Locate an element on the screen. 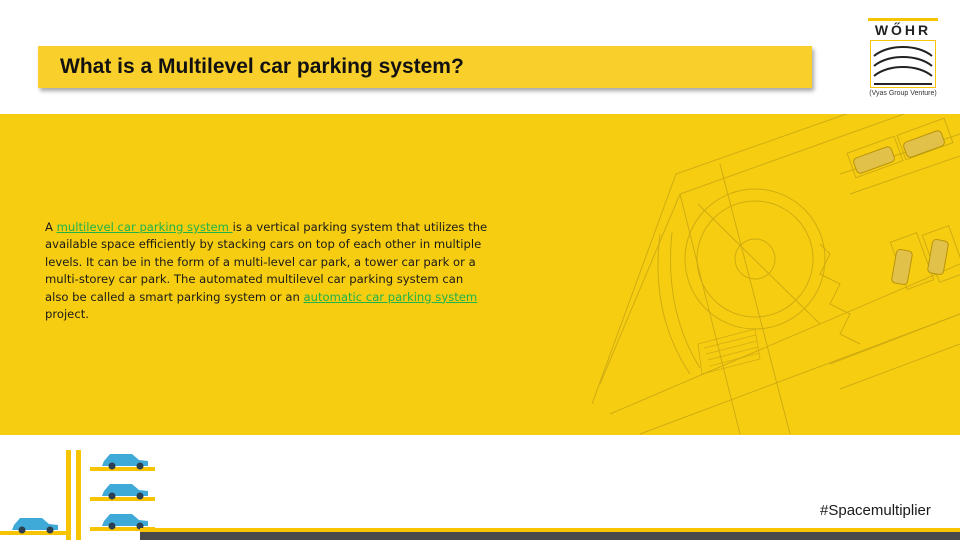 The width and height of the screenshot is (960, 540). body-text-part3: project. is located at coordinates (67, 314).